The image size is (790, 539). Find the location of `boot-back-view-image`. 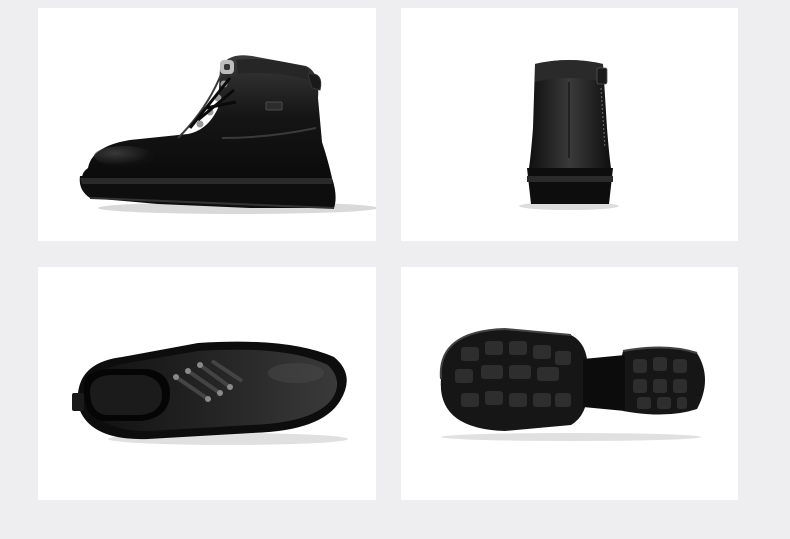

boot-back-view-image is located at coordinates (569, 135).